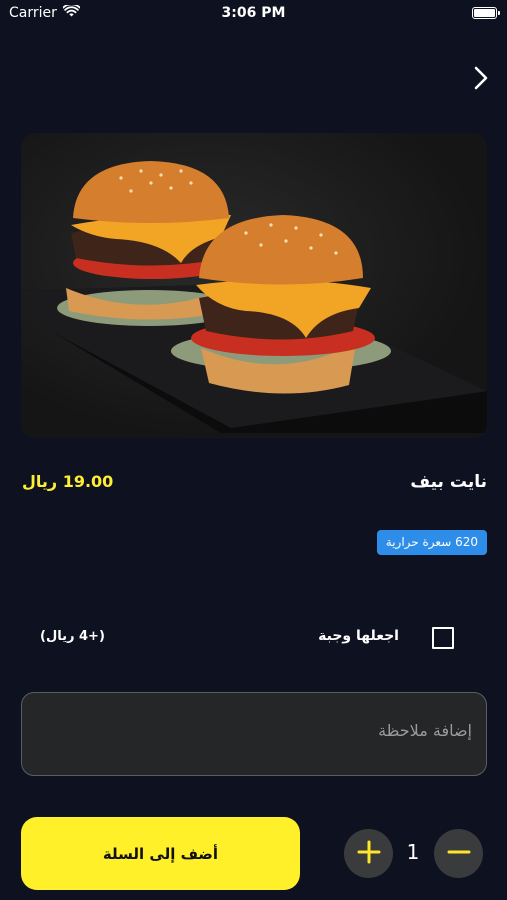 Image resolution: width=507 pixels, height=900 pixels. What do you see at coordinates (448, 482) in the screenshot?
I see `product-name: نايت بيف` at bounding box center [448, 482].